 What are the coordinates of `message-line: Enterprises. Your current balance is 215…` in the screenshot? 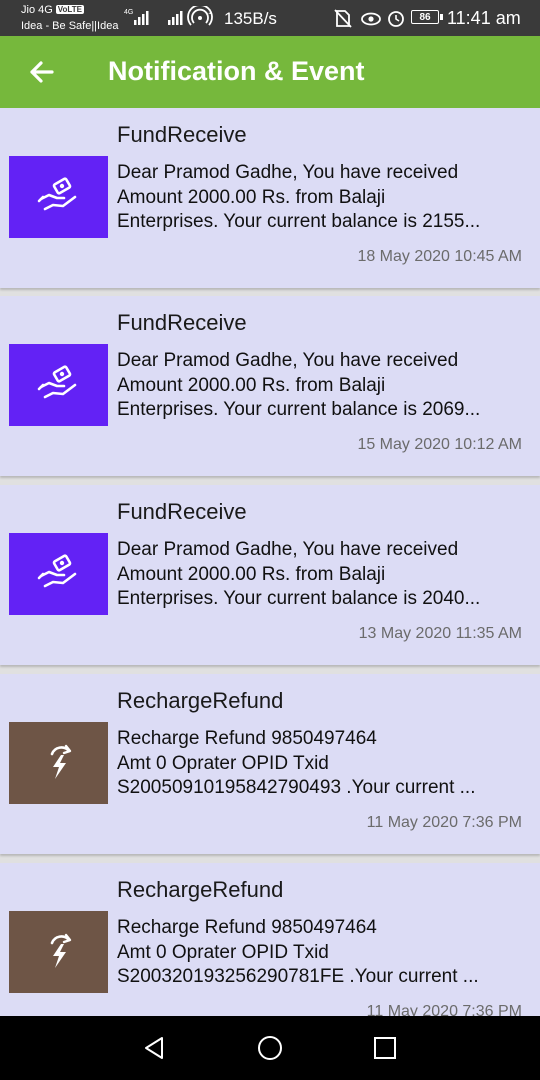 It's located at (299, 221).